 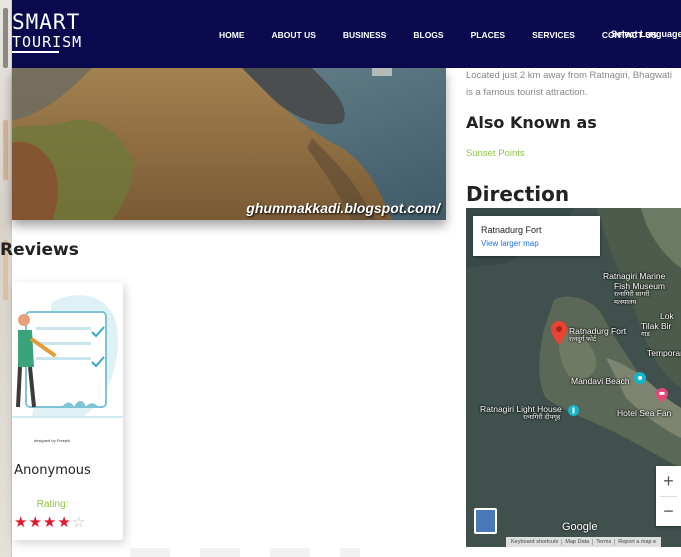 I want to click on map-label-text: Tilak Bir, so click(x=656, y=326).